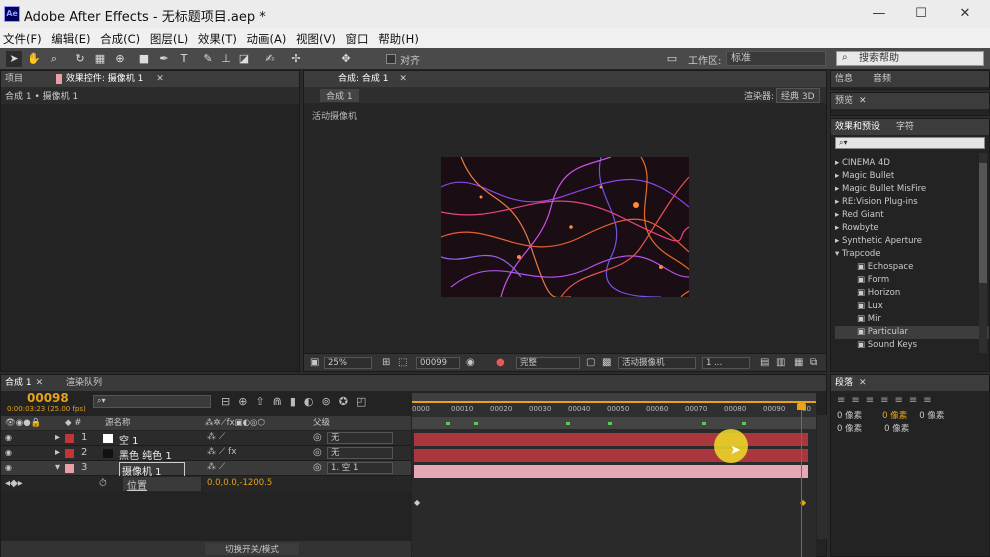 This screenshot has height=557, width=990. I want to click on minimize-button: —, so click(879, 14).